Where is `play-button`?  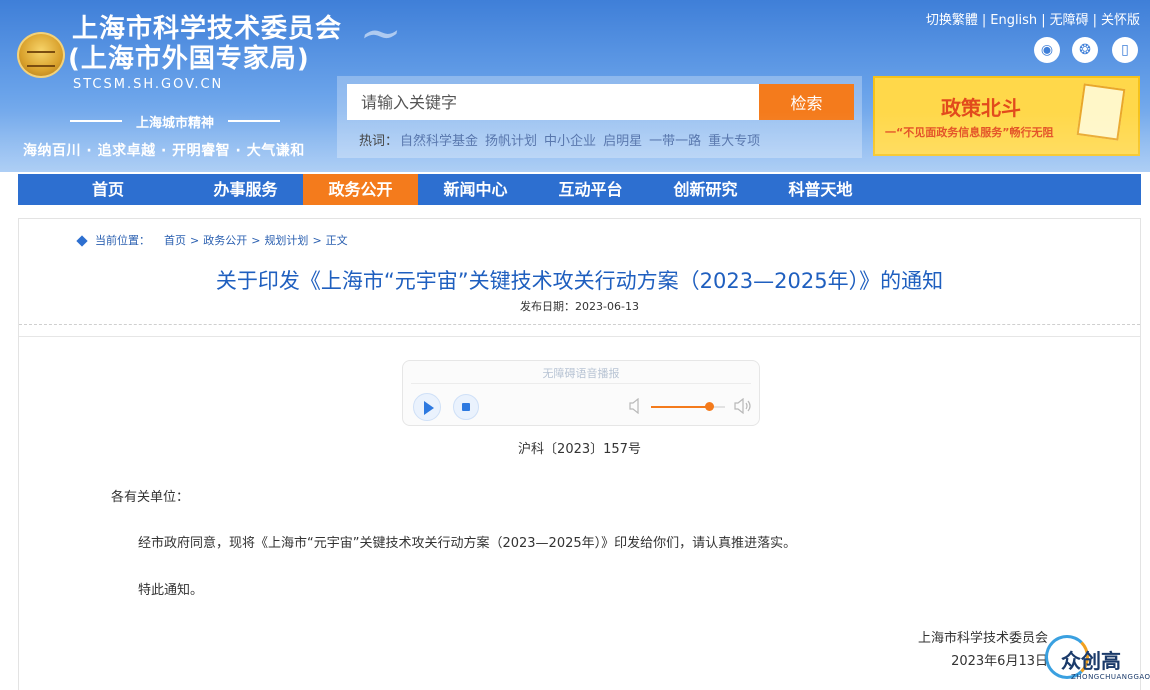
play-button is located at coordinates (427, 407).